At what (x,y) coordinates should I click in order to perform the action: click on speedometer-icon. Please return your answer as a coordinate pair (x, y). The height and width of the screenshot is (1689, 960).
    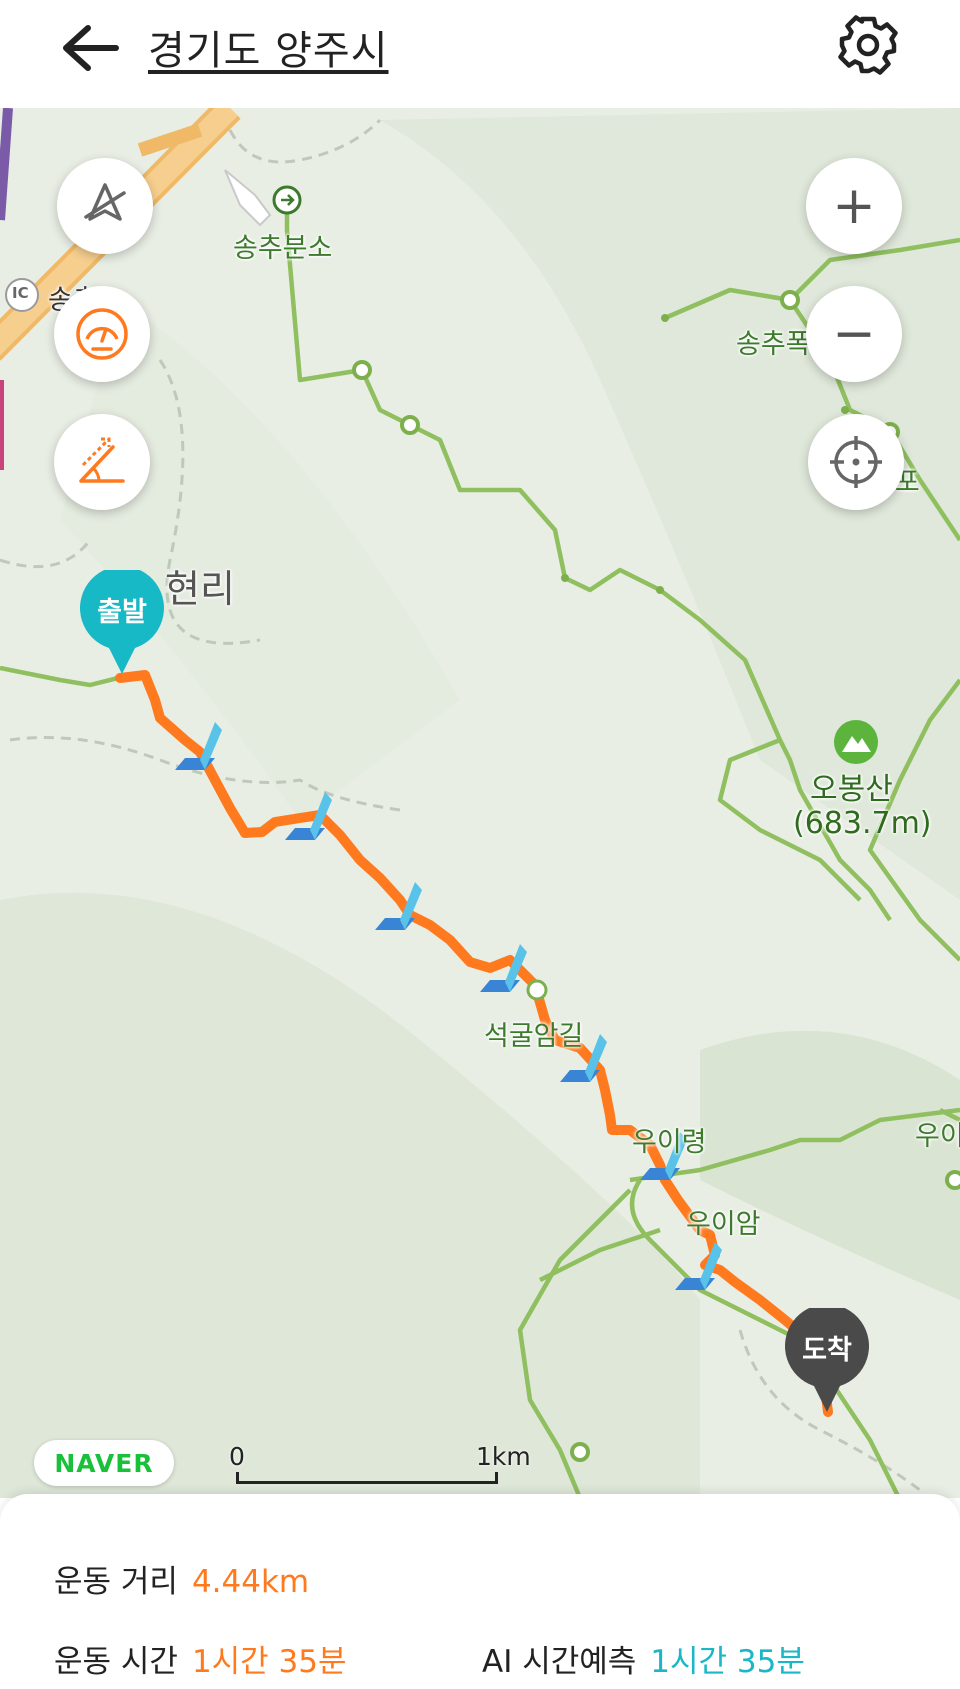
    Looking at the image, I should click on (102, 334).